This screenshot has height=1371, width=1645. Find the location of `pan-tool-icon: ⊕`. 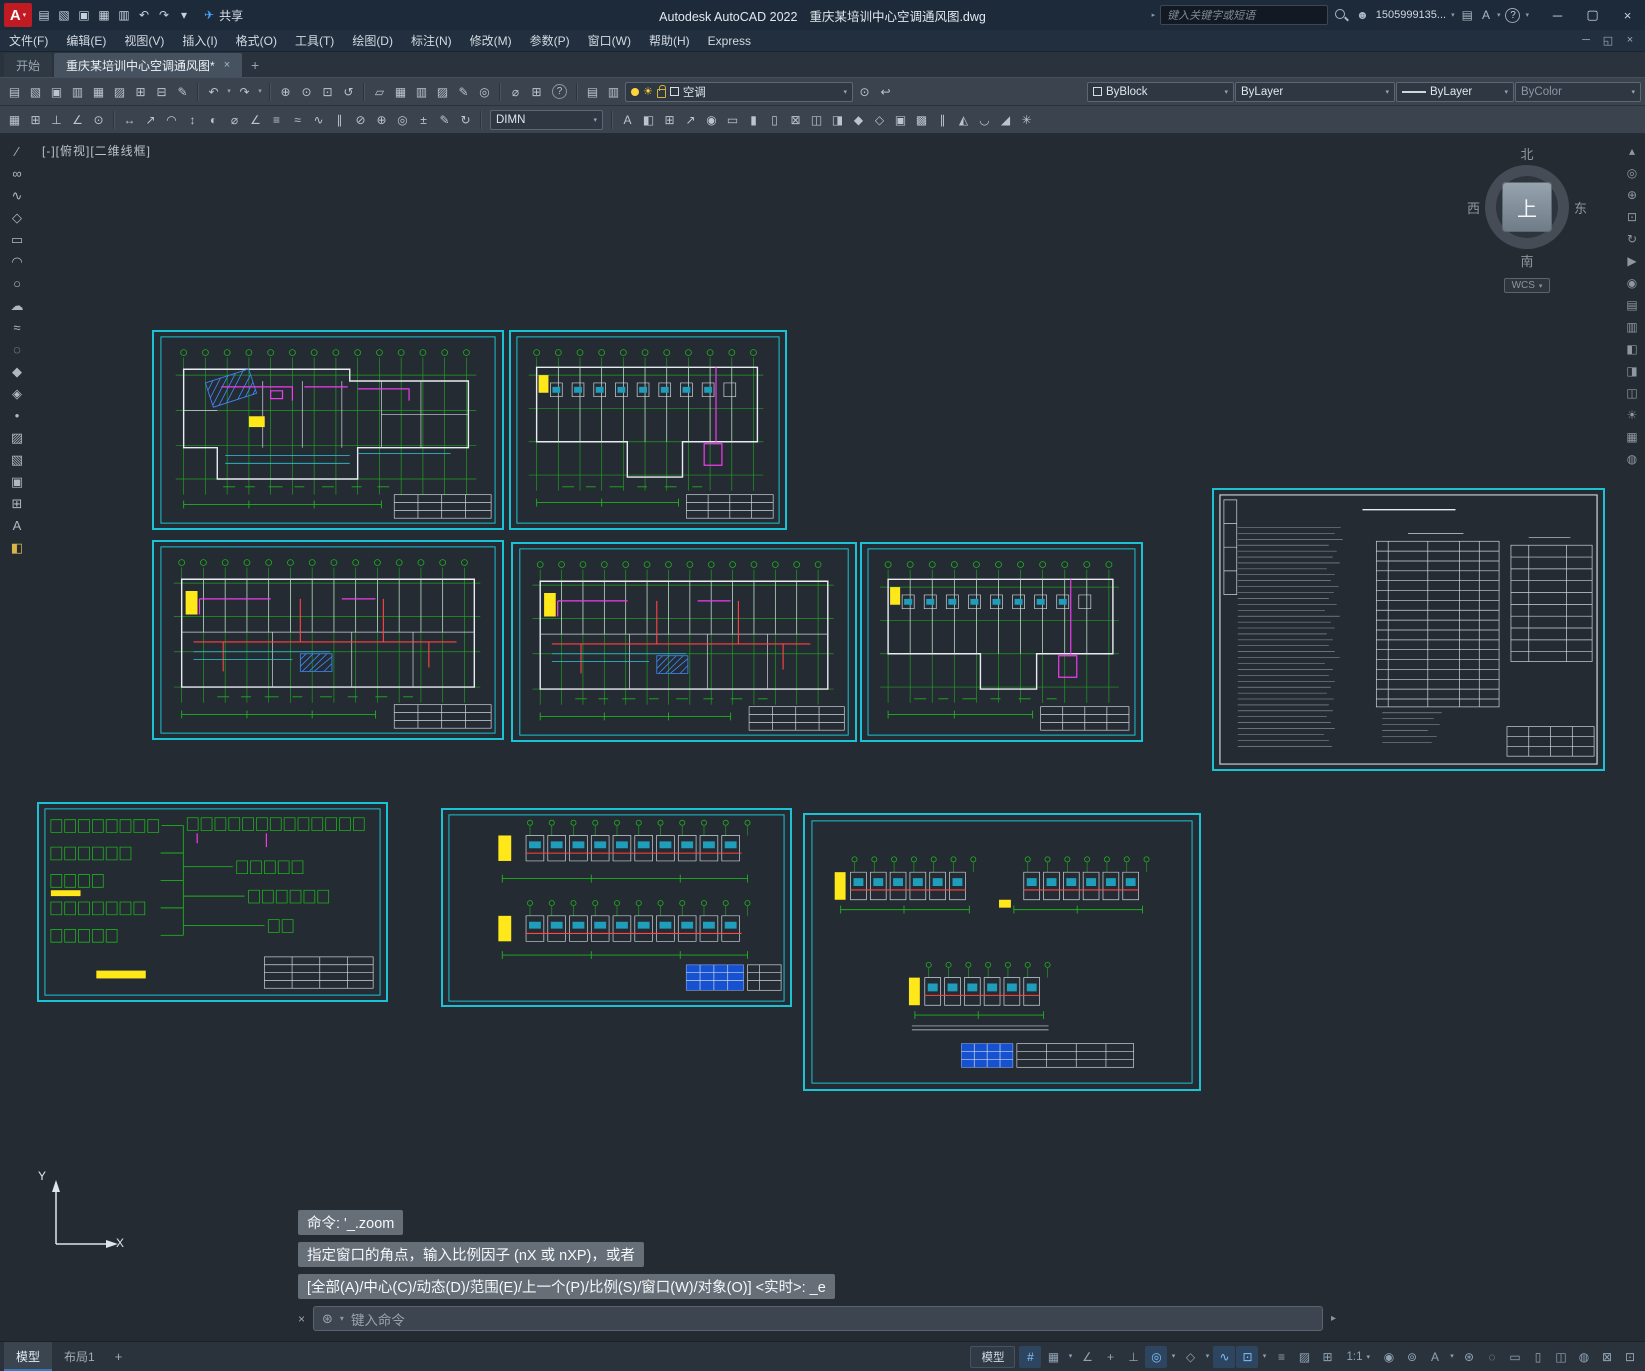

pan-tool-icon: ⊕ is located at coordinates (1632, 195).